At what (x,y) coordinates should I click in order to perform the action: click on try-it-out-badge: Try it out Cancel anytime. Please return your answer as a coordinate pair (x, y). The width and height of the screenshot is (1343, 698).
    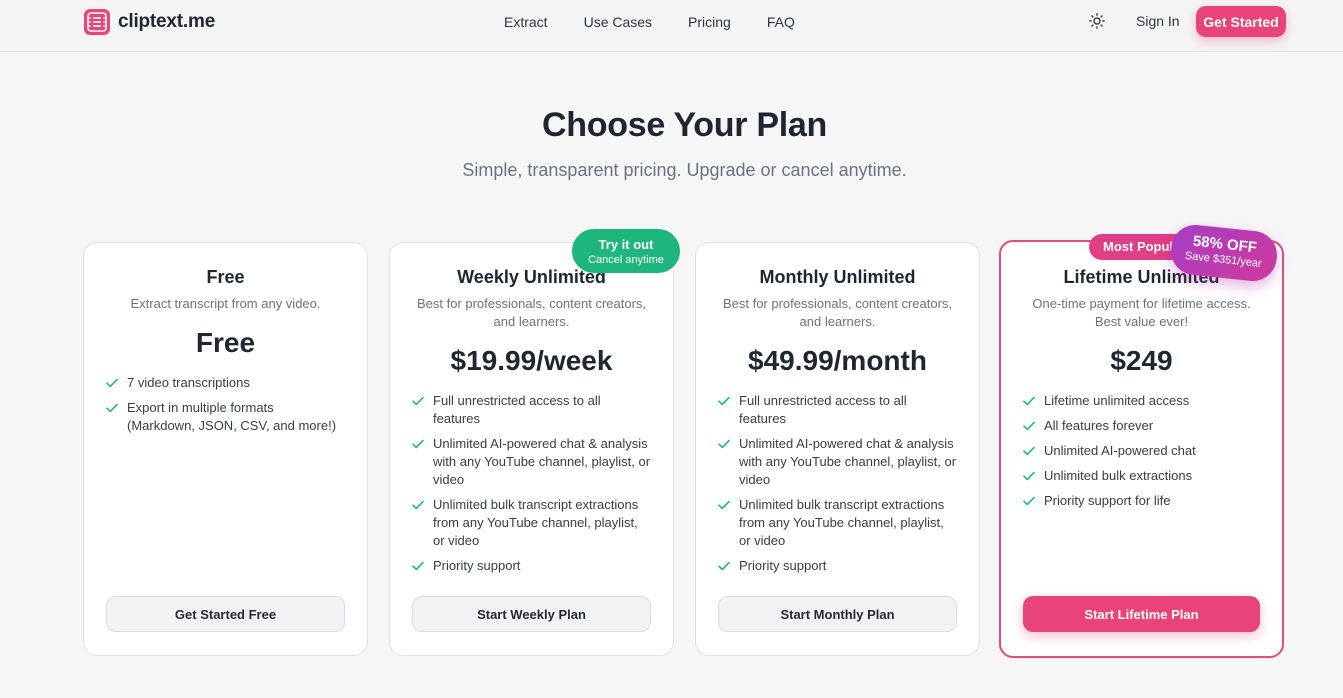
    Looking at the image, I should click on (626, 251).